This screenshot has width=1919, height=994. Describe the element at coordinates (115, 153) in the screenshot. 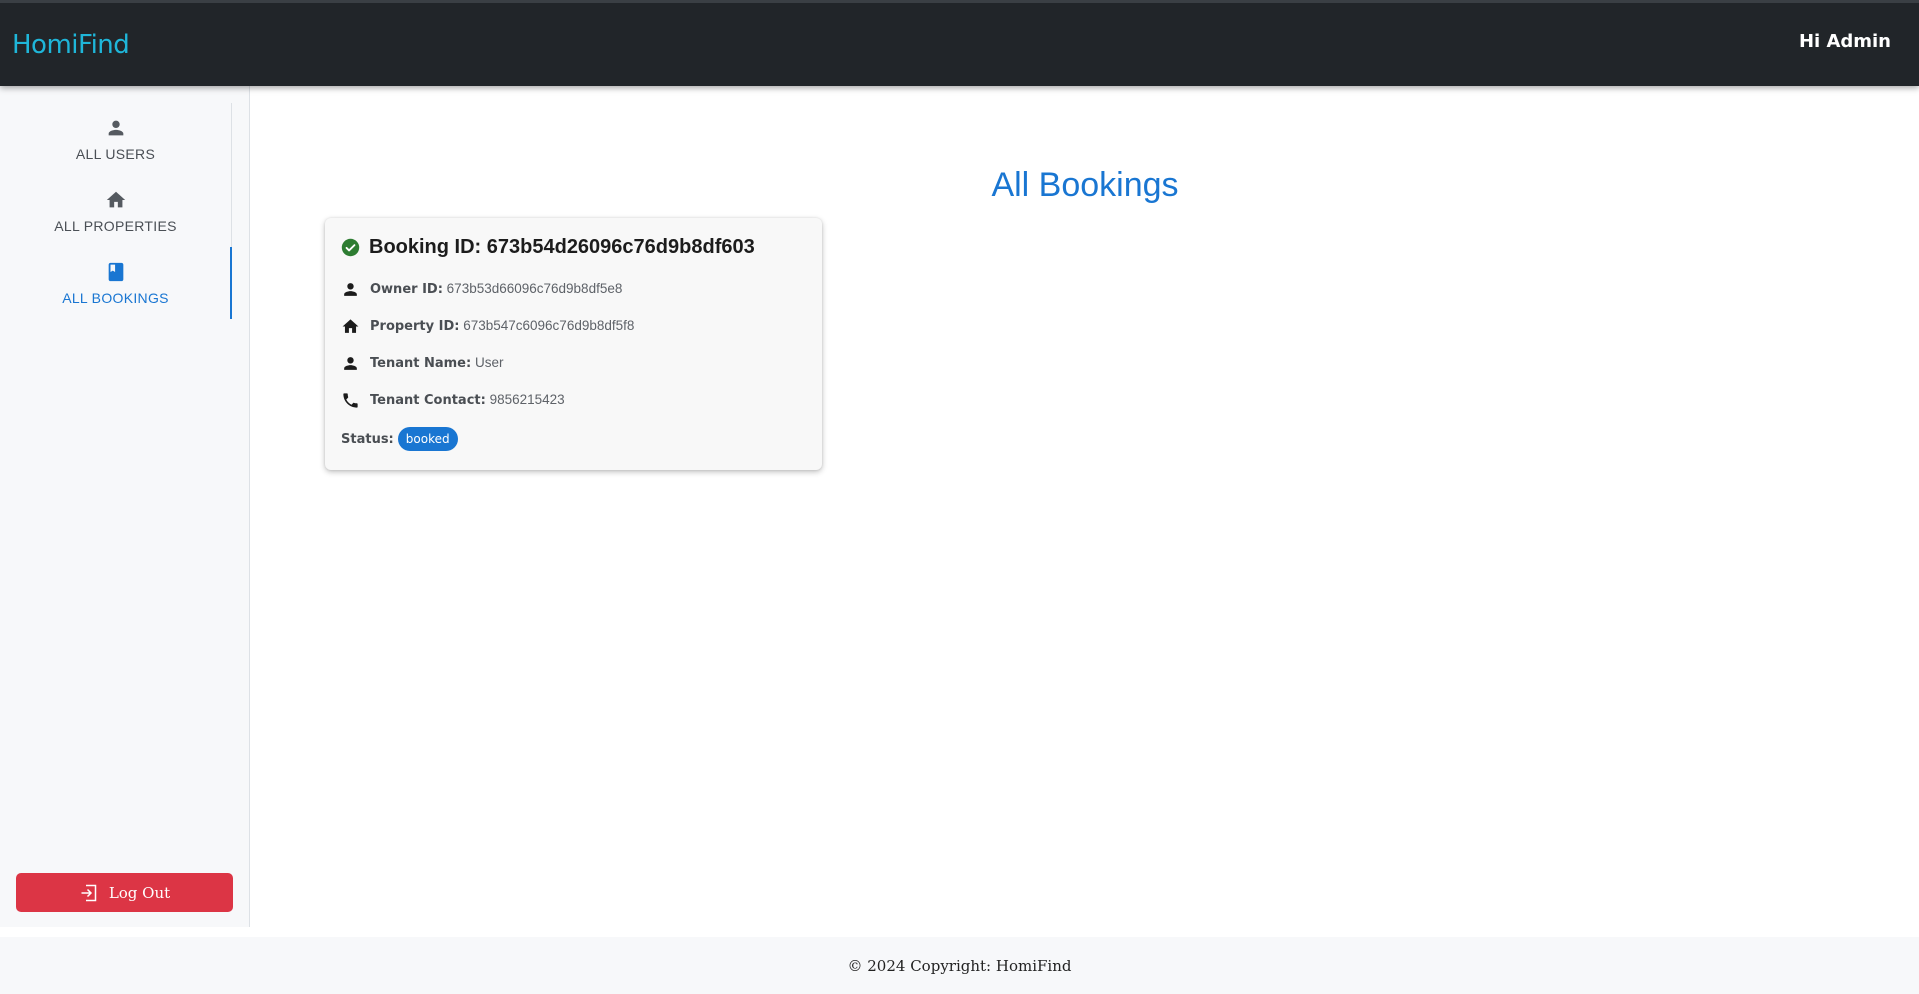

I see `sidebar-item-label: ALL USERS` at that location.